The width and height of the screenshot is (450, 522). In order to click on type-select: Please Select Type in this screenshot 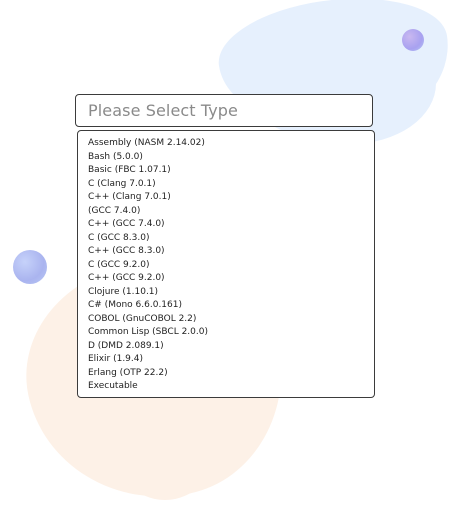, I will do `click(224, 110)`.